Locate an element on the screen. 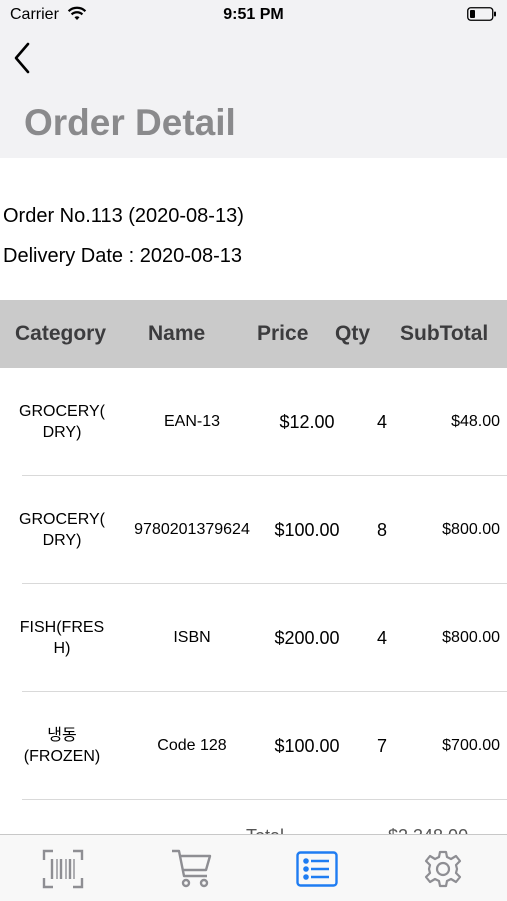 The image size is (507, 901). cell-category: 냉동 (FROZEN) is located at coordinates (62, 746).